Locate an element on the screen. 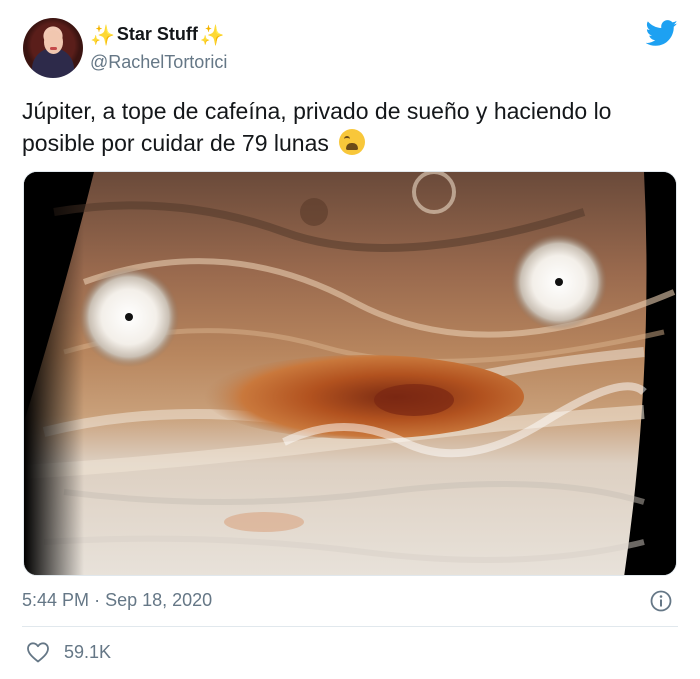  like-button: 59.1K is located at coordinates (68, 652).